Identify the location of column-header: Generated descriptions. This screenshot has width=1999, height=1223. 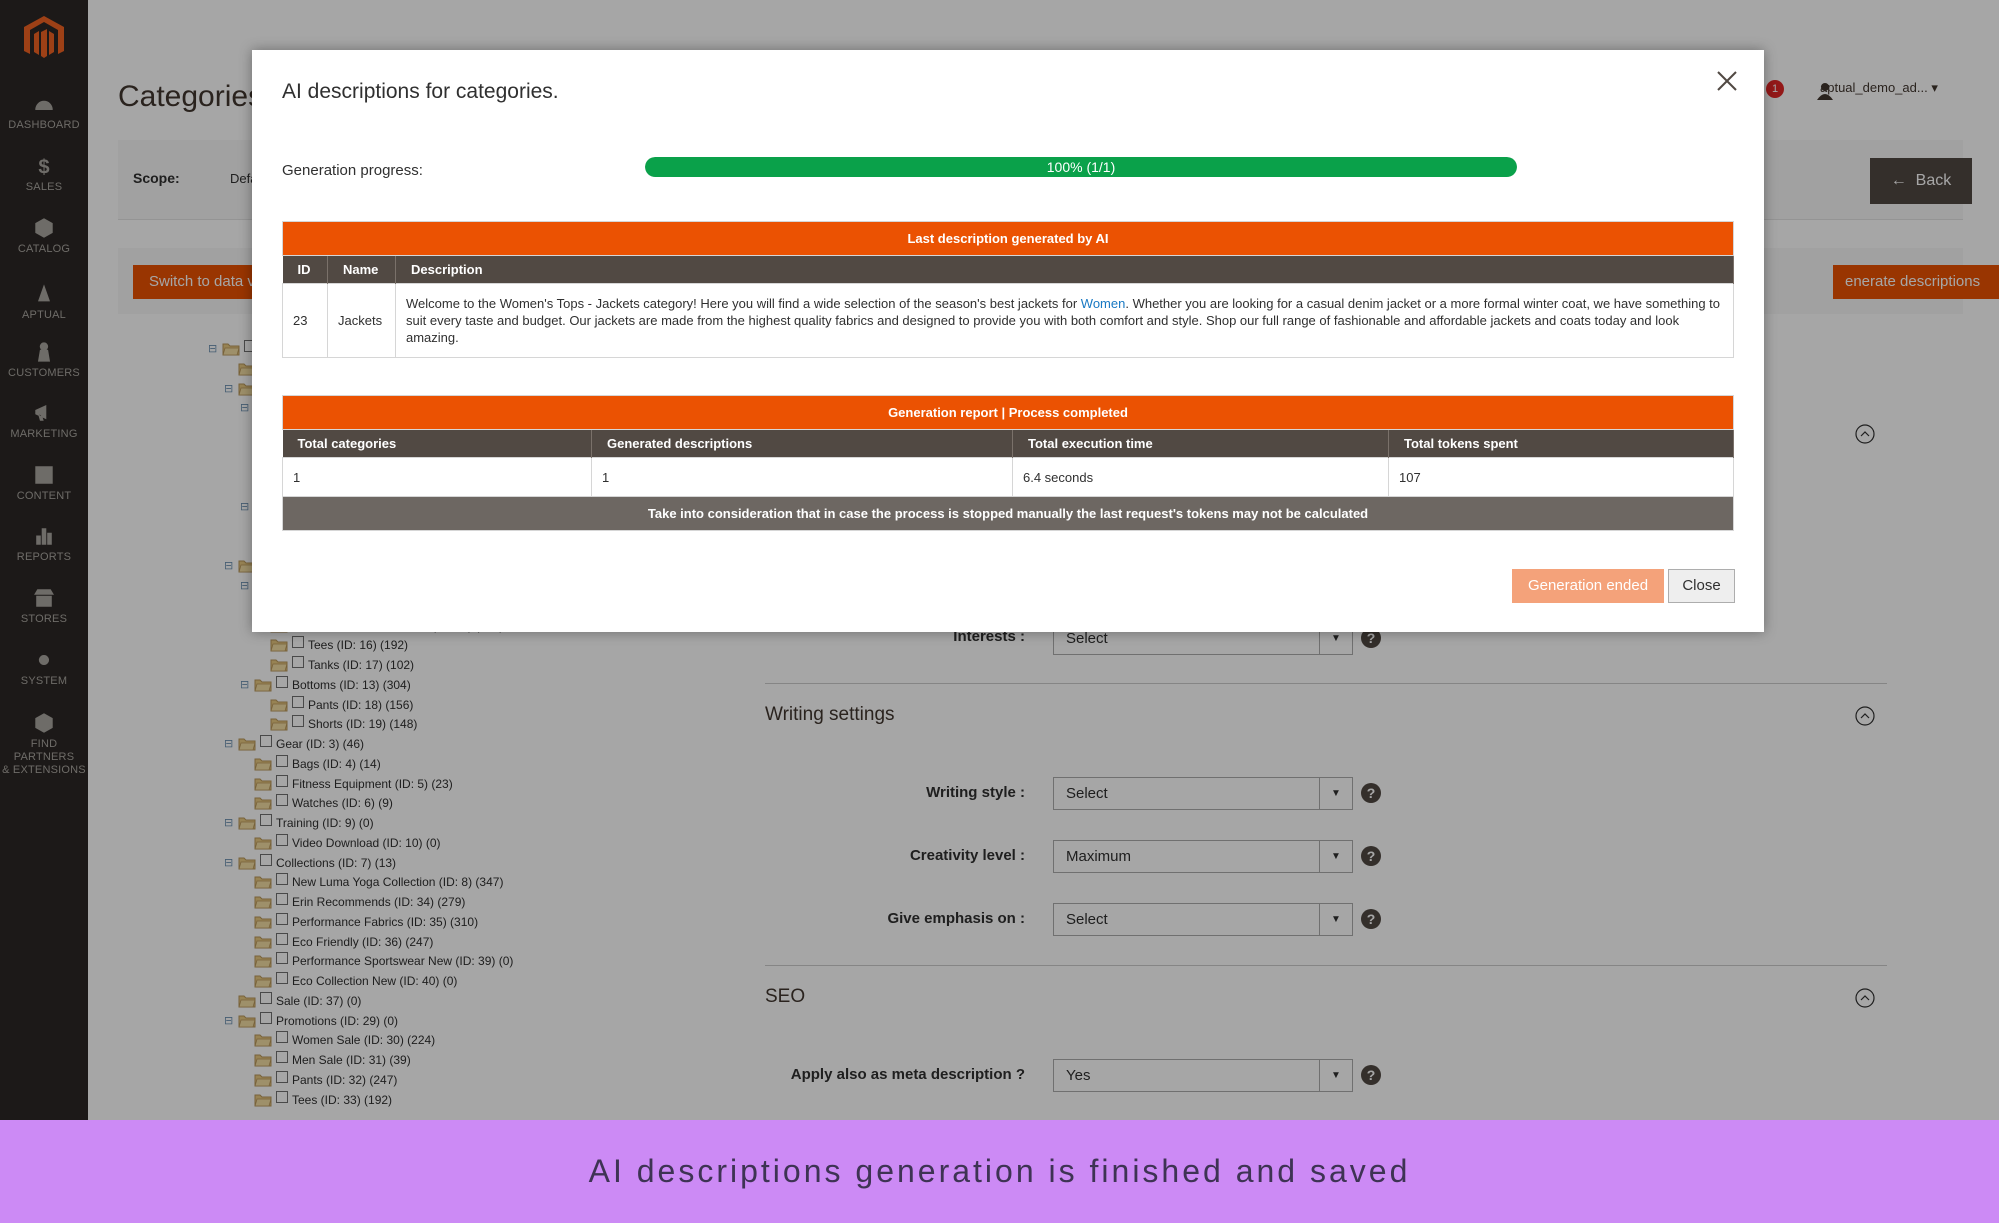
(802, 443).